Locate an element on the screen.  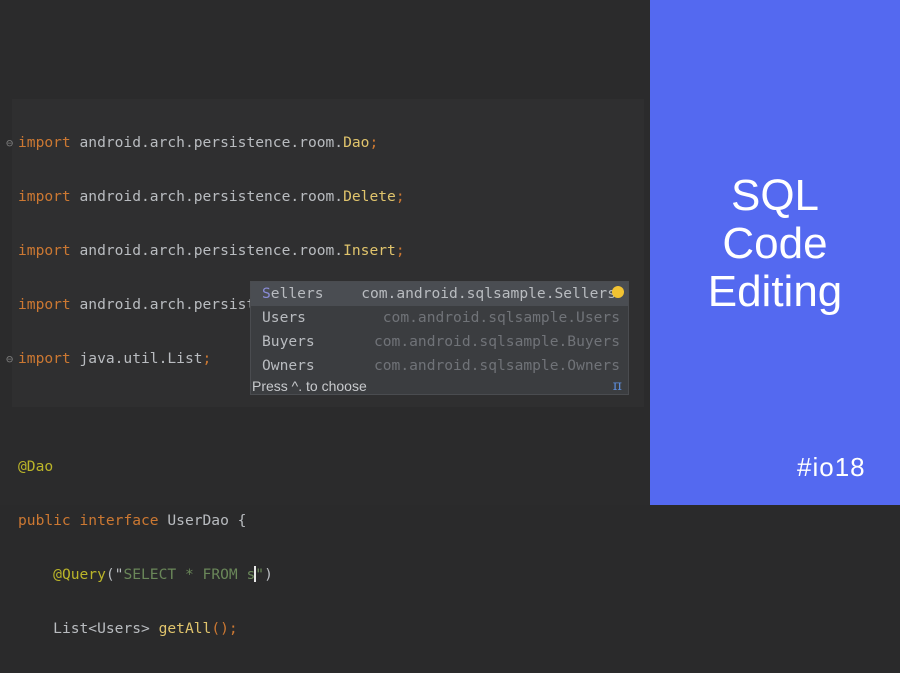
pi-icon: π is located at coordinates (617, 386).